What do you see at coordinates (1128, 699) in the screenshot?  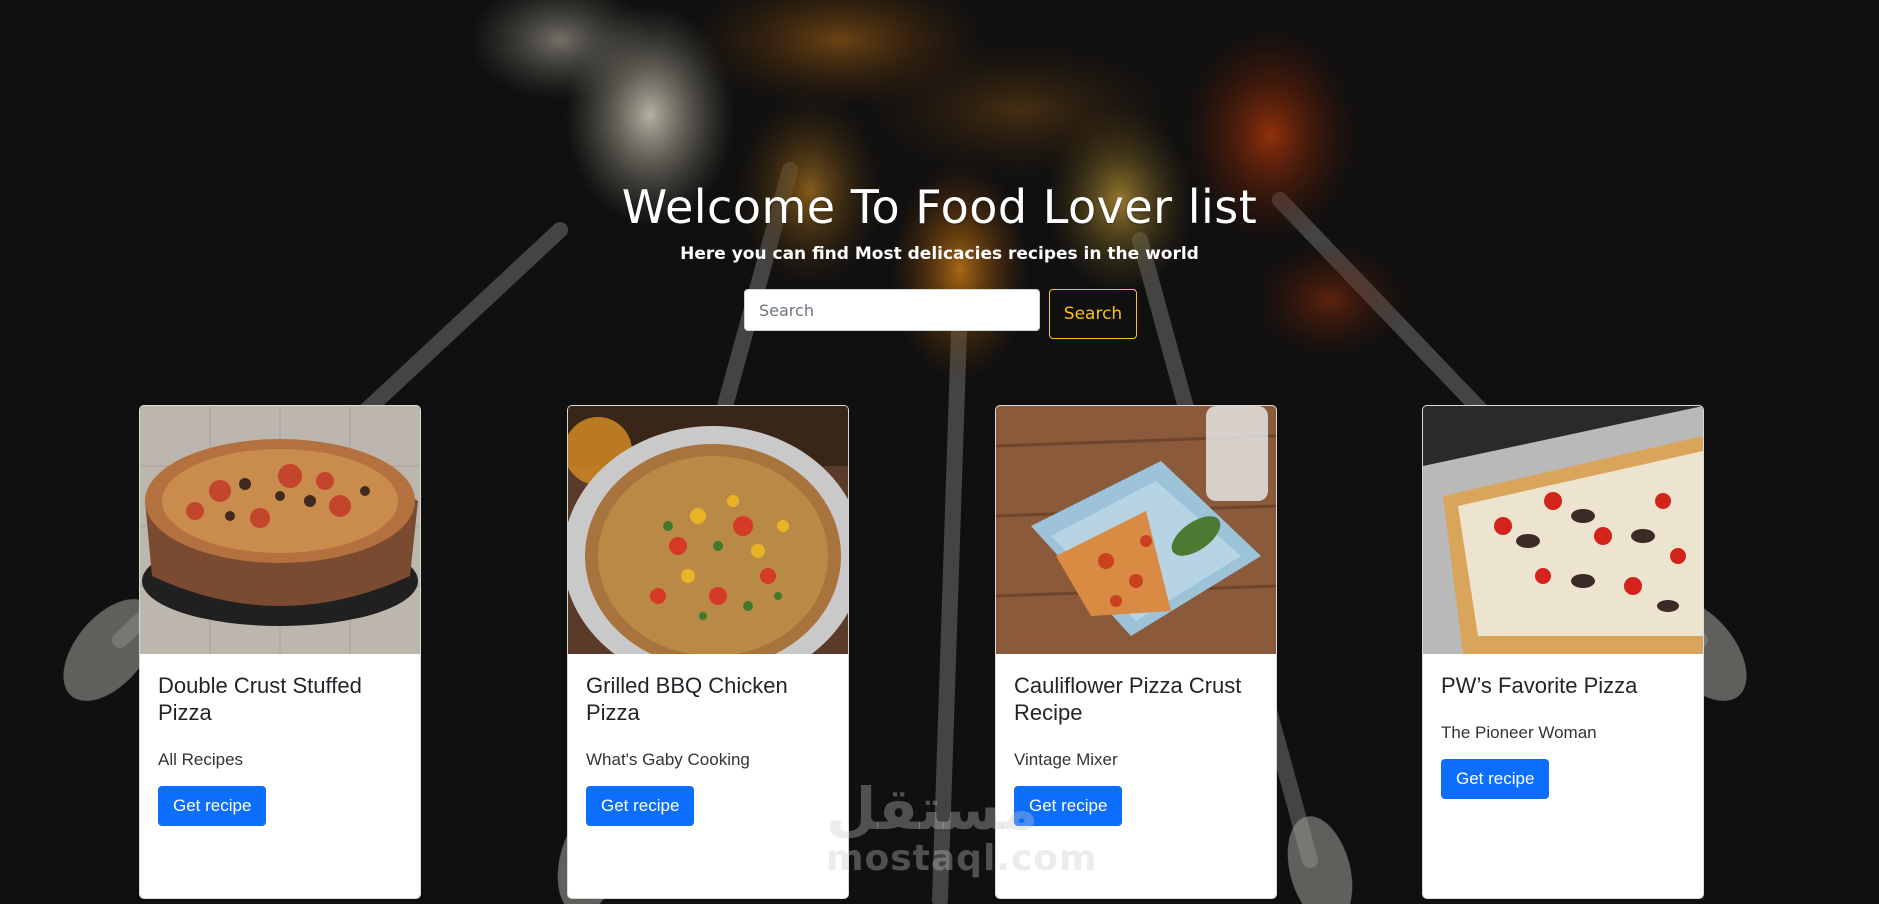 I see `card-title: Cauliflower Pizza Crust Recipe` at bounding box center [1128, 699].